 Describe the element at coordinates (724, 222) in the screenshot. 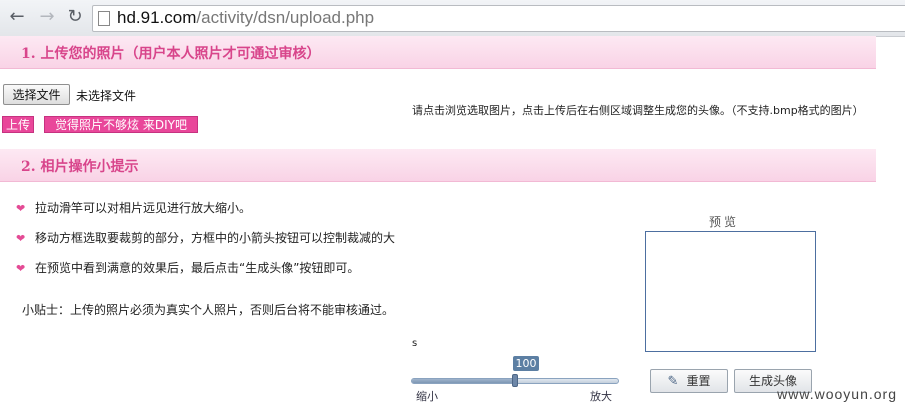

I see `preview-label: 预览` at that location.